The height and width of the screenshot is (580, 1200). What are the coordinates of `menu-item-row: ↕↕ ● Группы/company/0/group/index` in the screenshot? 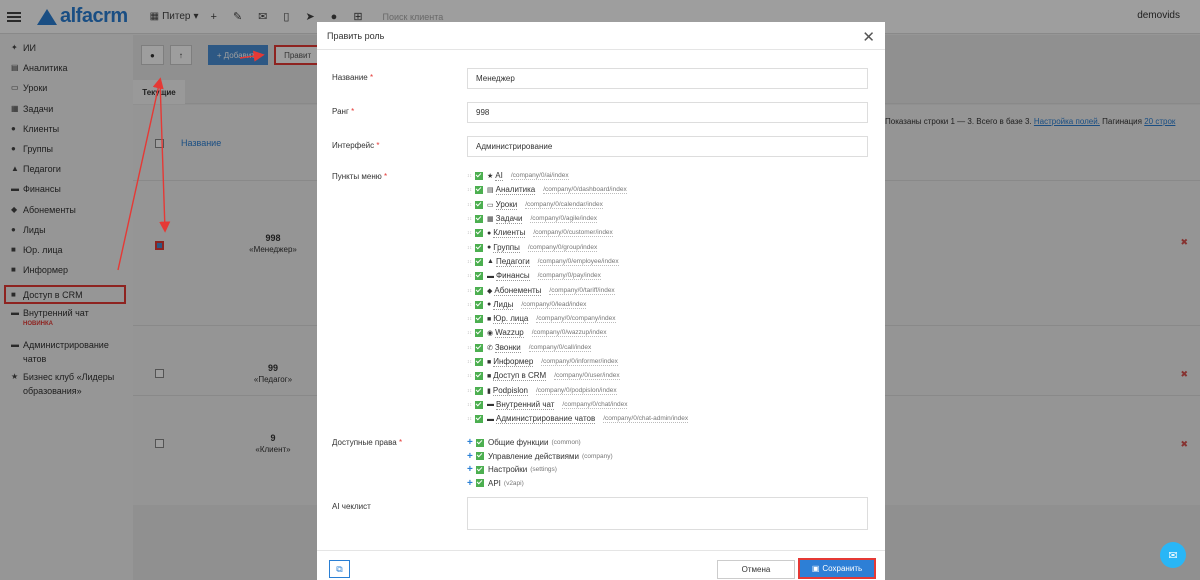 It's located at (597, 247).